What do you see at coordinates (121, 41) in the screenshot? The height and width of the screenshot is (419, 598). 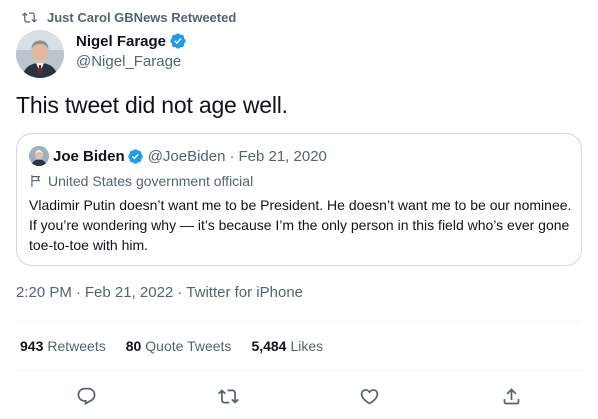 I see `author-name-text: Nigel Farage` at bounding box center [121, 41].